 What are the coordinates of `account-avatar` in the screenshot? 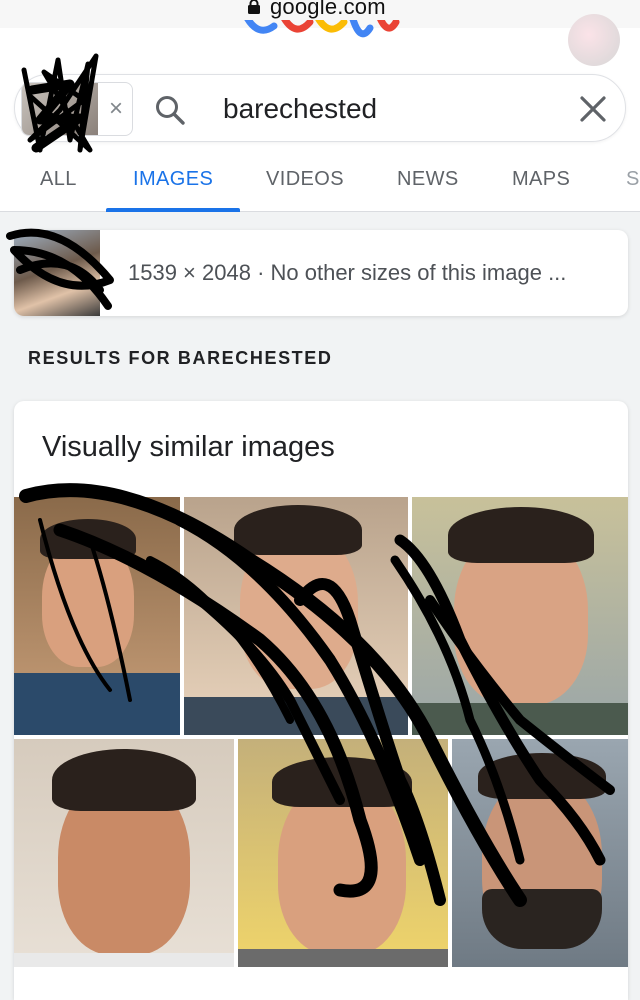 It's located at (594, 40).